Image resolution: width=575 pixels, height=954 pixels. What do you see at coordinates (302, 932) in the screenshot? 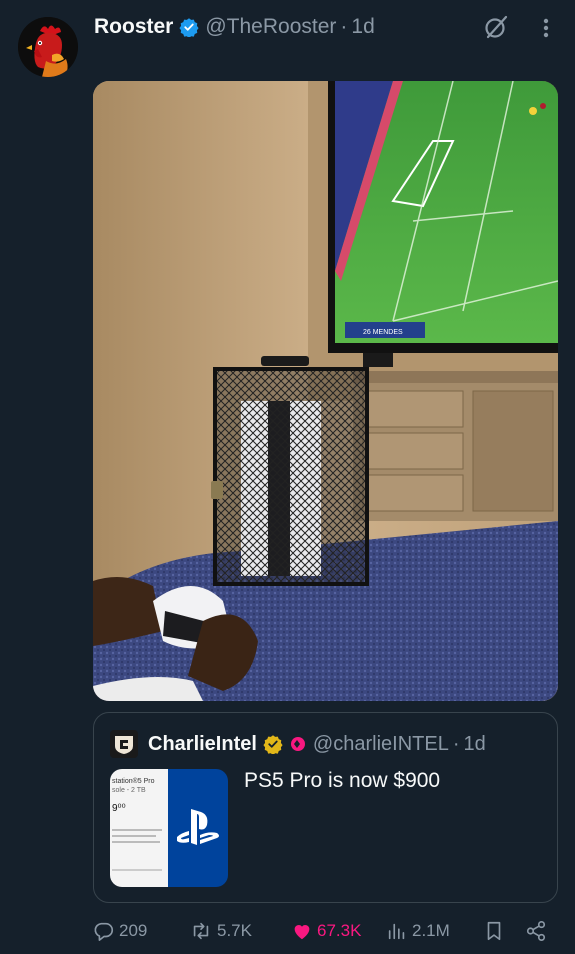
I see `like-icon` at bounding box center [302, 932].